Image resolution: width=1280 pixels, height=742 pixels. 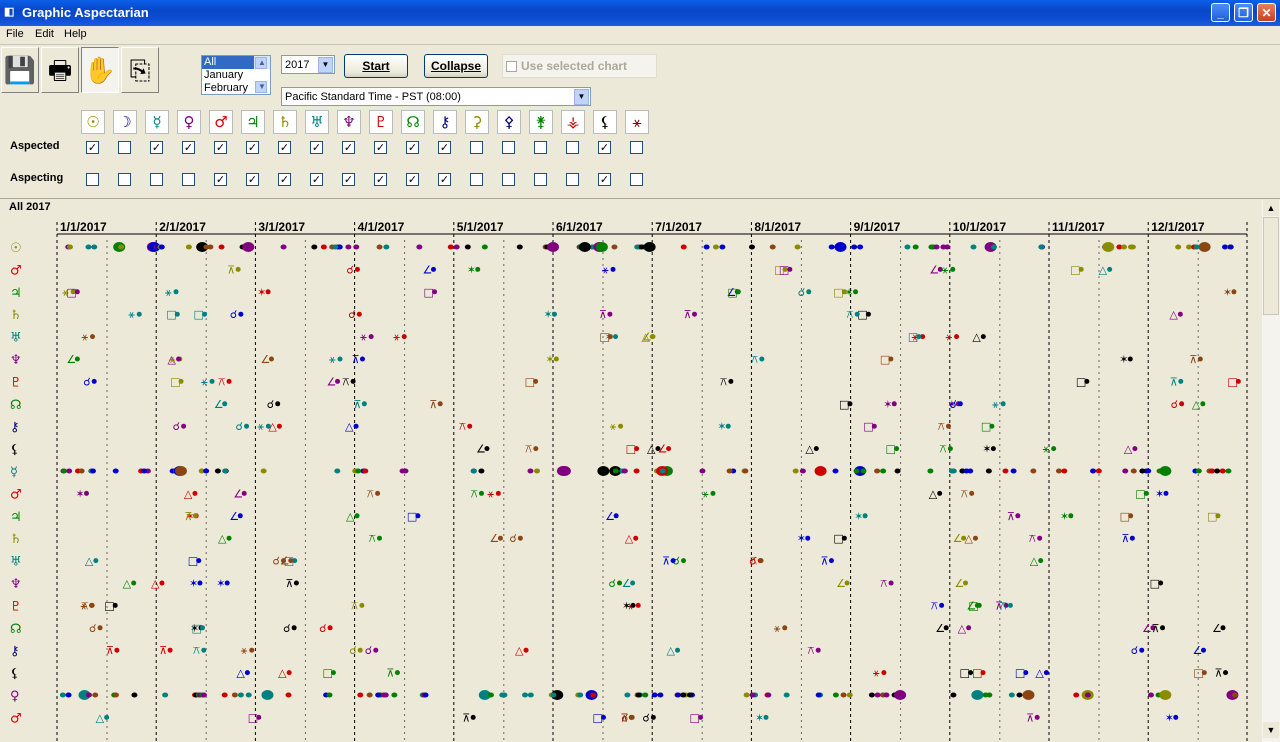 What do you see at coordinates (579, 66) in the screenshot?
I see `use-selected-chart-checkbox: Use selected chart` at bounding box center [579, 66].